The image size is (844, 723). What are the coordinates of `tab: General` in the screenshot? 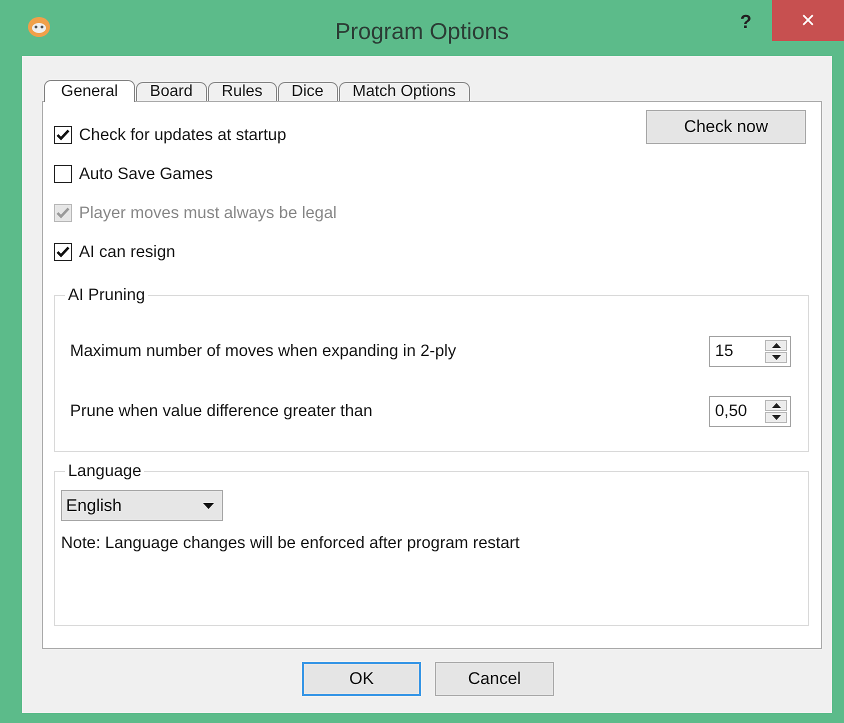 It's located at (89, 91).